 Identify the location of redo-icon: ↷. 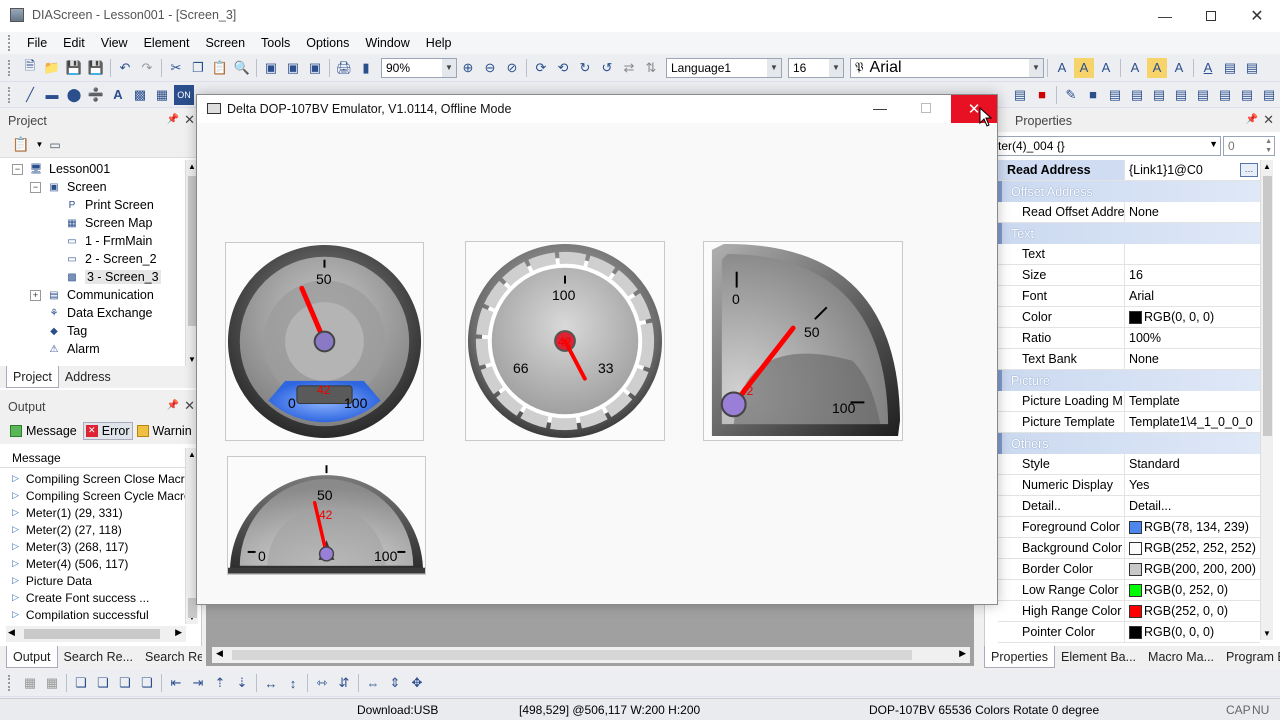
(147, 68).